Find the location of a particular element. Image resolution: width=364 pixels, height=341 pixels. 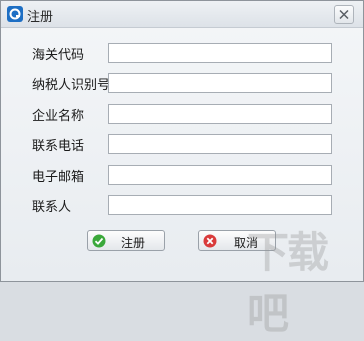

contact-person-input is located at coordinates (220, 205).